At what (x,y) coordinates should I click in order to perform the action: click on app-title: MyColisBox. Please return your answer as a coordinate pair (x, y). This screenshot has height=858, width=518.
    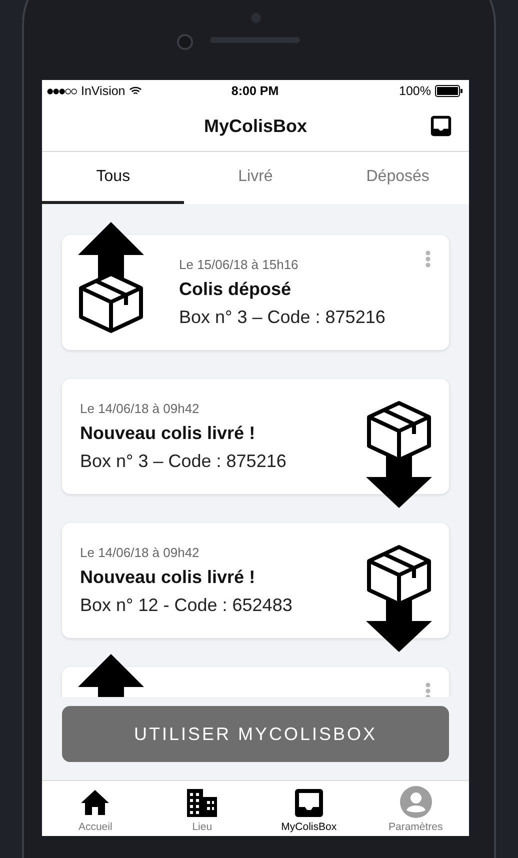
    Looking at the image, I should click on (256, 126).